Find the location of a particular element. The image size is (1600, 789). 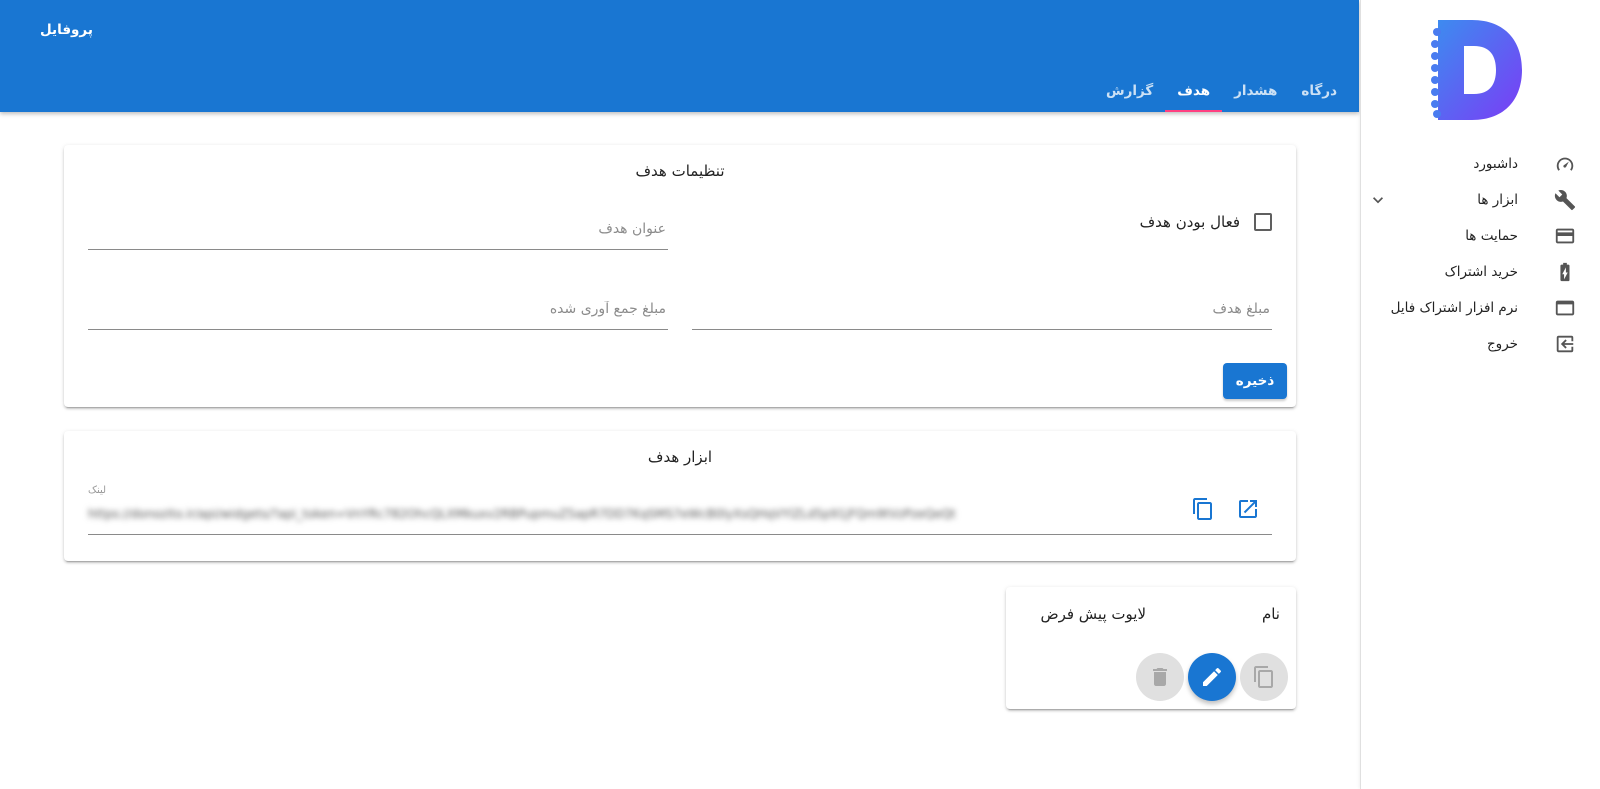

sidebar-item-dashboard: داشبورد is located at coordinates (1480, 164).